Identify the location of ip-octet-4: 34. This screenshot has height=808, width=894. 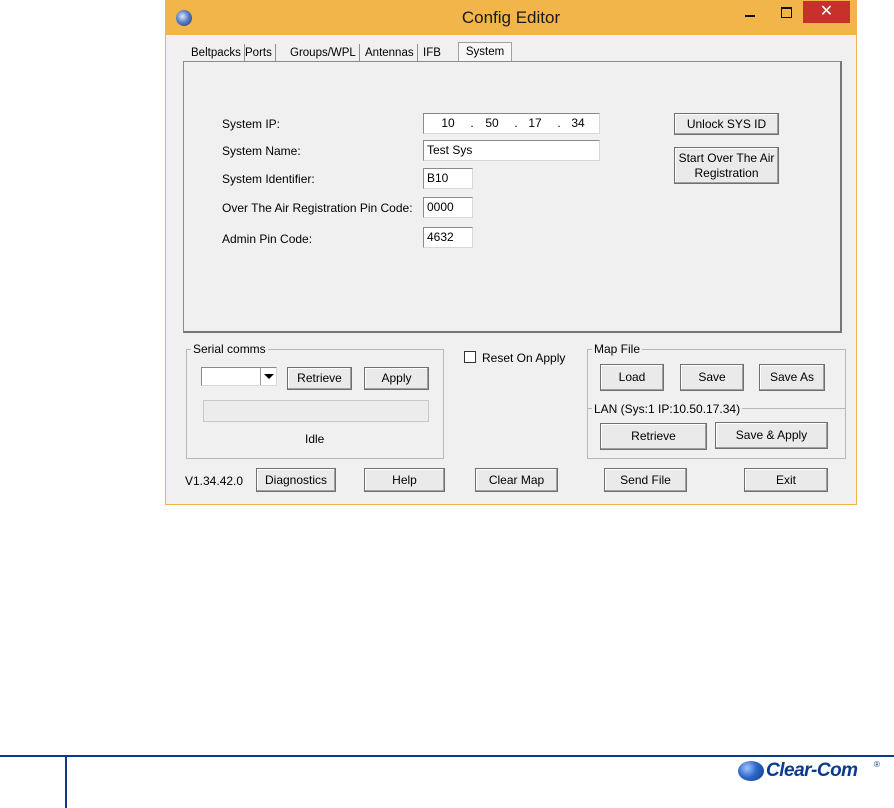
(578, 123).